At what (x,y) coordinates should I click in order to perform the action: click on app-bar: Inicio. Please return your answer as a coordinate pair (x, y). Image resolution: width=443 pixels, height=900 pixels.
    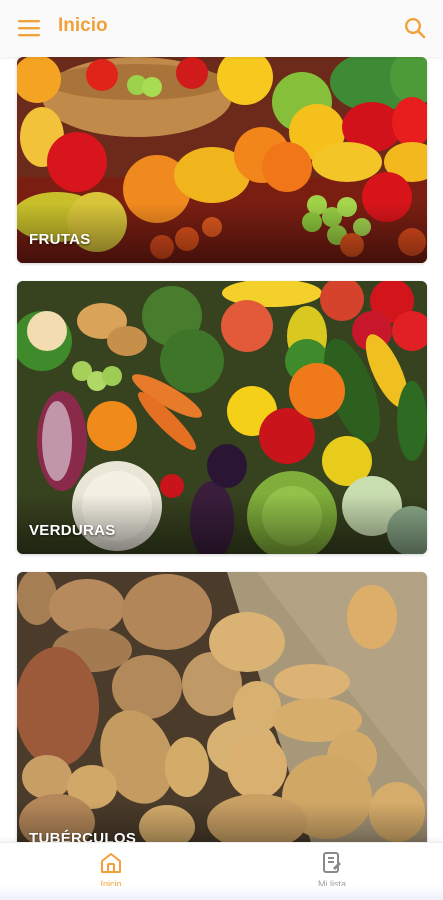
    Looking at the image, I should click on (221, 28).